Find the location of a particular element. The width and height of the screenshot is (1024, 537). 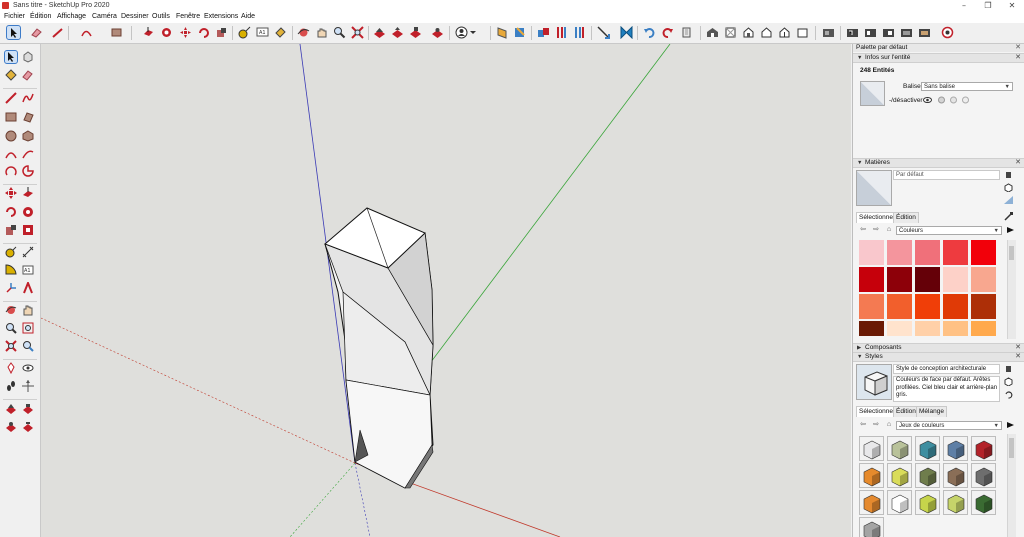

rectangle-tool-icon is located at coordinates (11, 117).